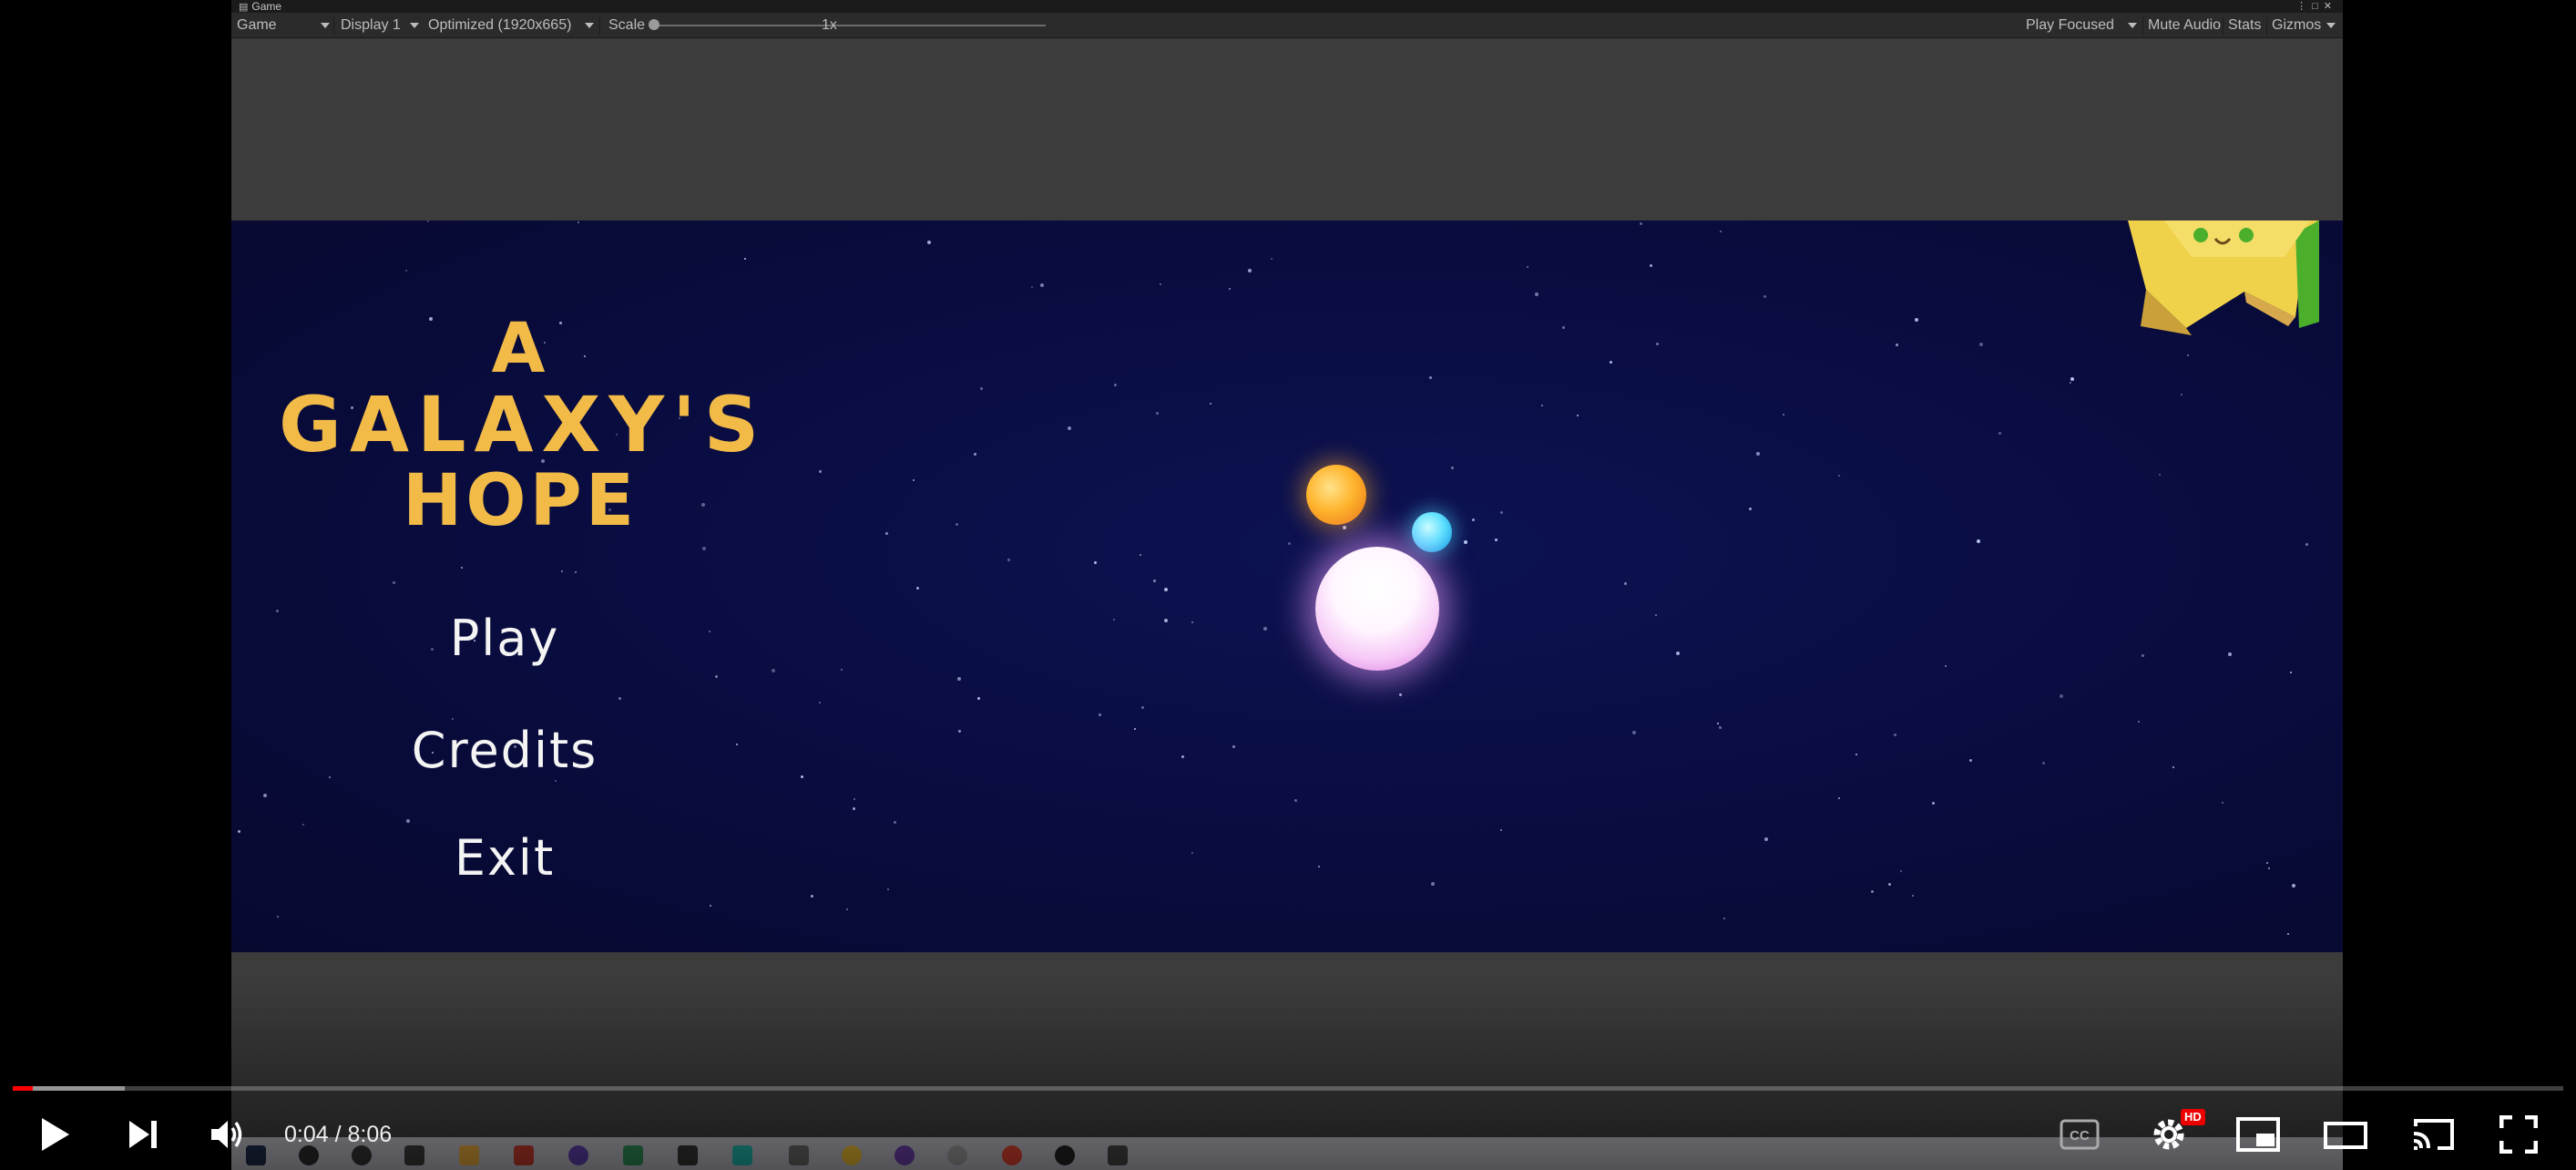 The height and width of the screenshot is (1170, 2576). I want to click on fullscreen-button, so click(2519, 1135).